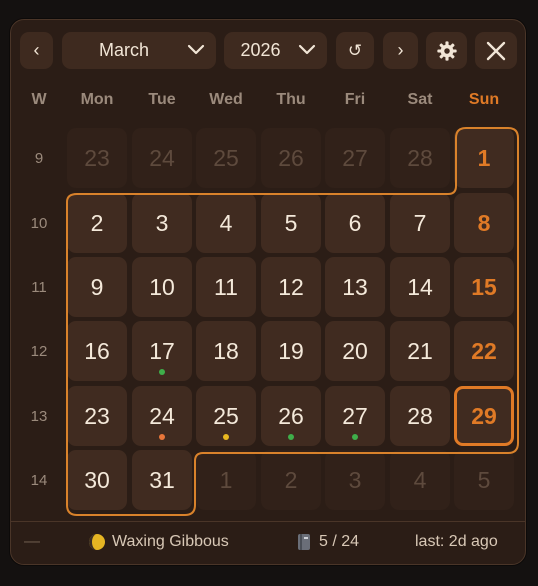  I want to click on day-cell: 21, so click(420, 351).